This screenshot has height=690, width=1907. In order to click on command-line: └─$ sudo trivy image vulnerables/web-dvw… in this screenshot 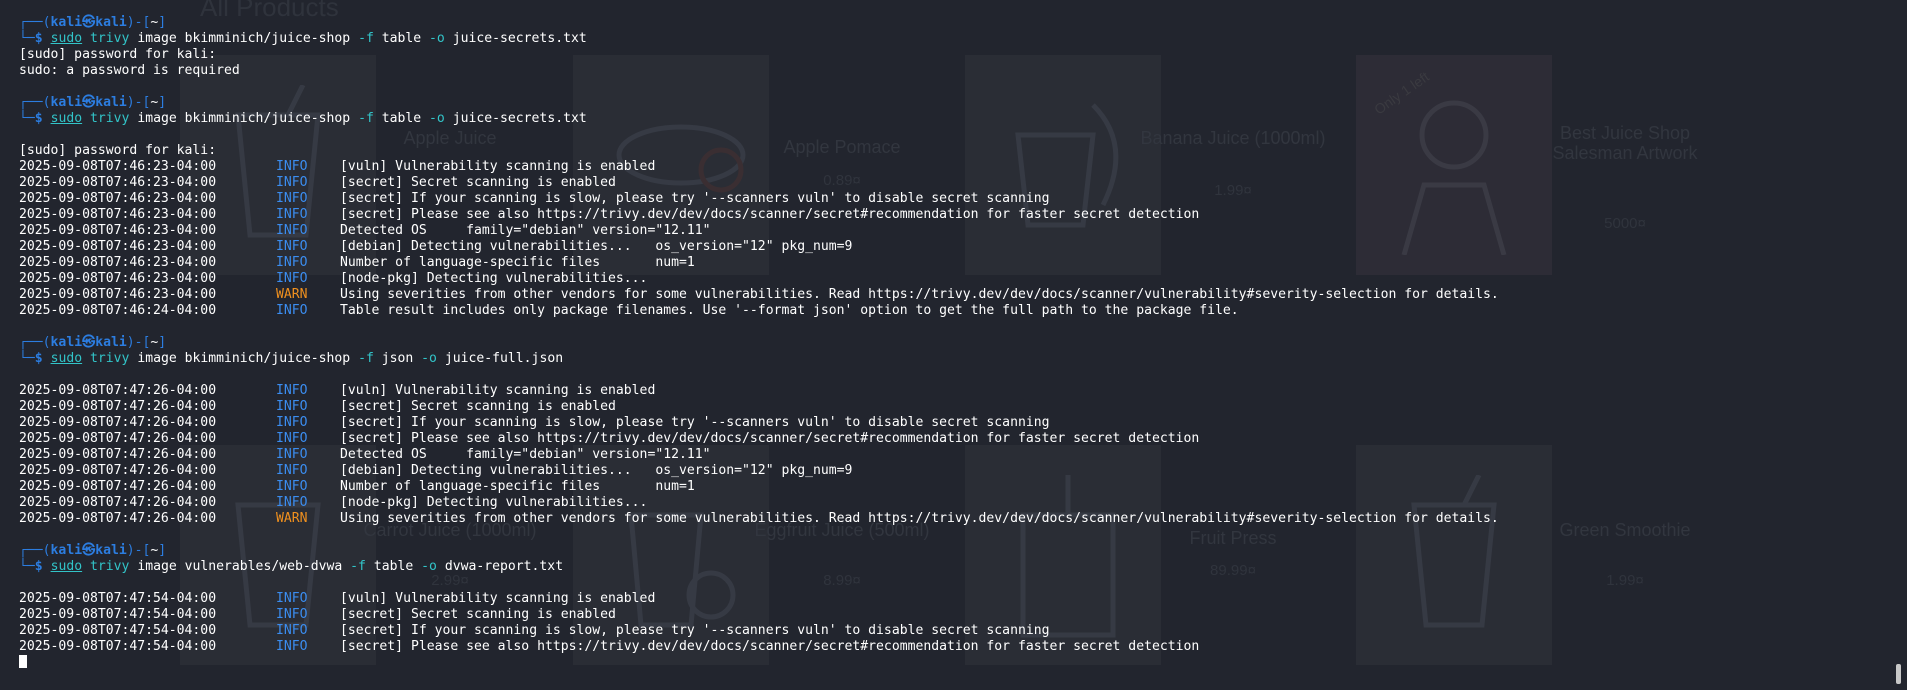, I will do `click(291, 566)`.